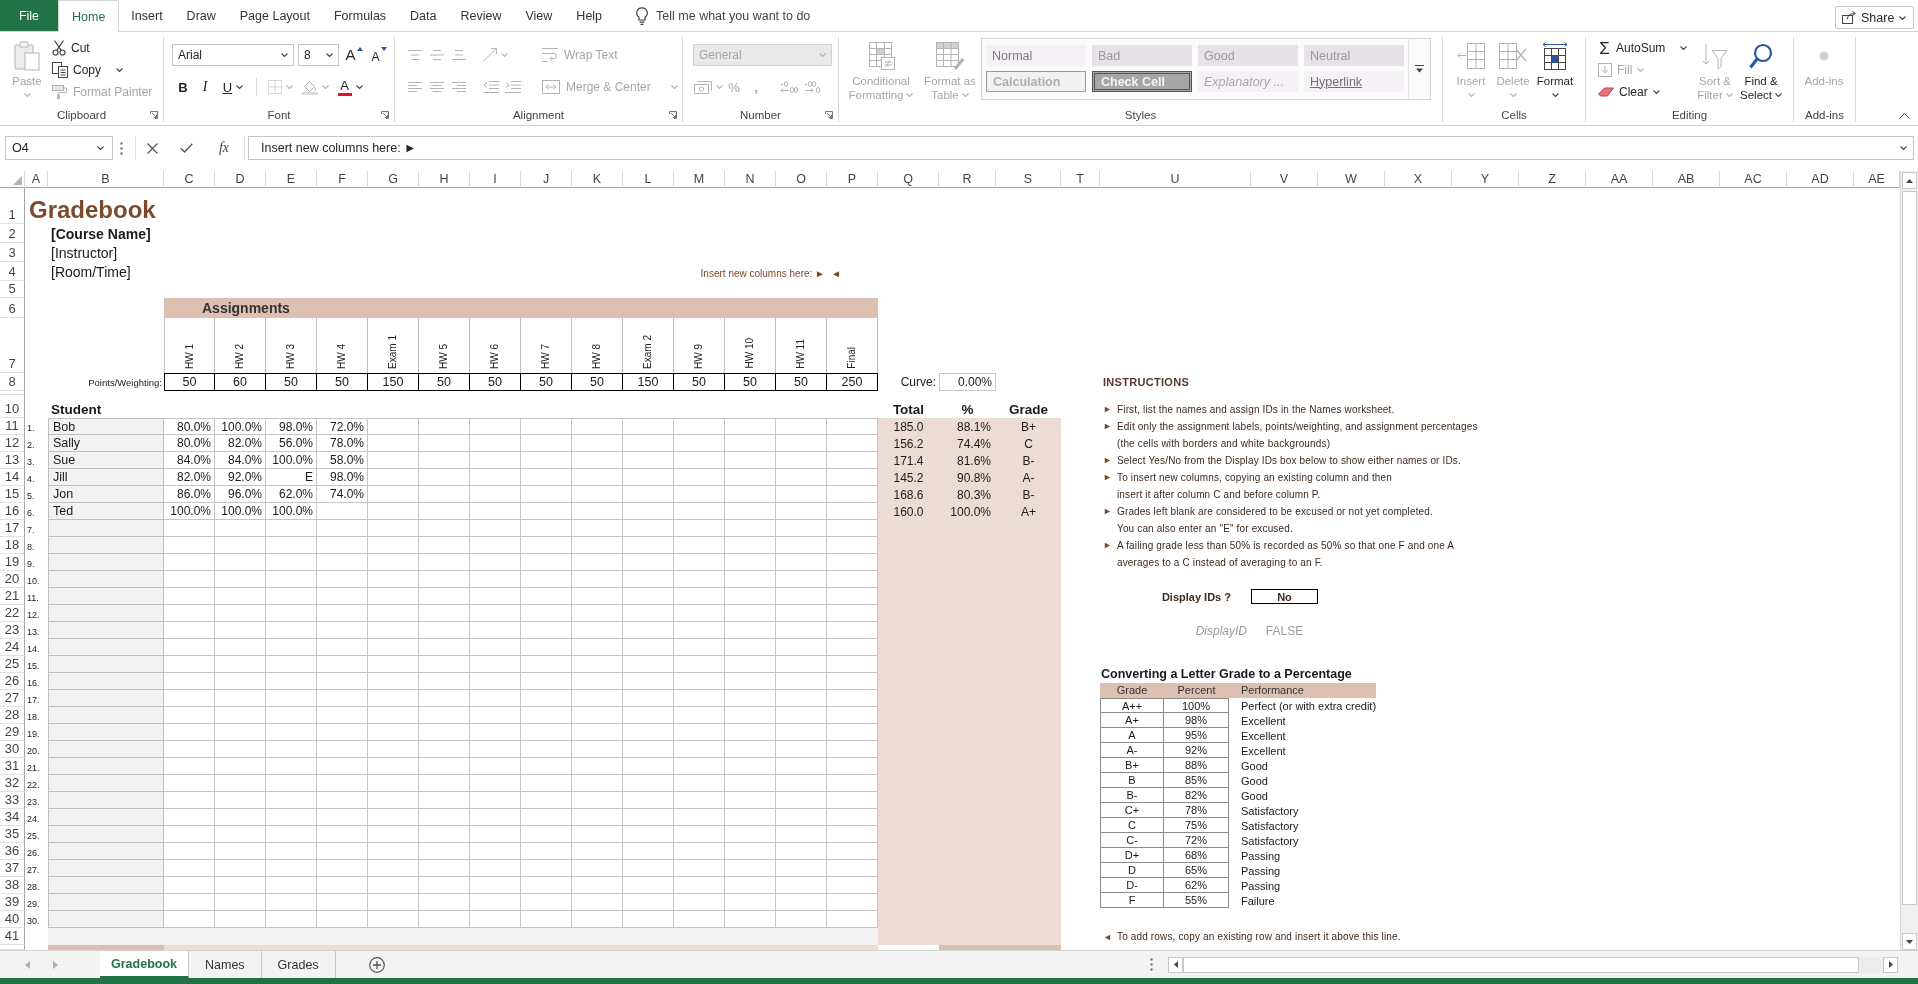 The height and width of the screenshot is (984, 1918). Describe the element at coordinates (12, 289) in the screenshot. I see `row-header: 5` at that location.